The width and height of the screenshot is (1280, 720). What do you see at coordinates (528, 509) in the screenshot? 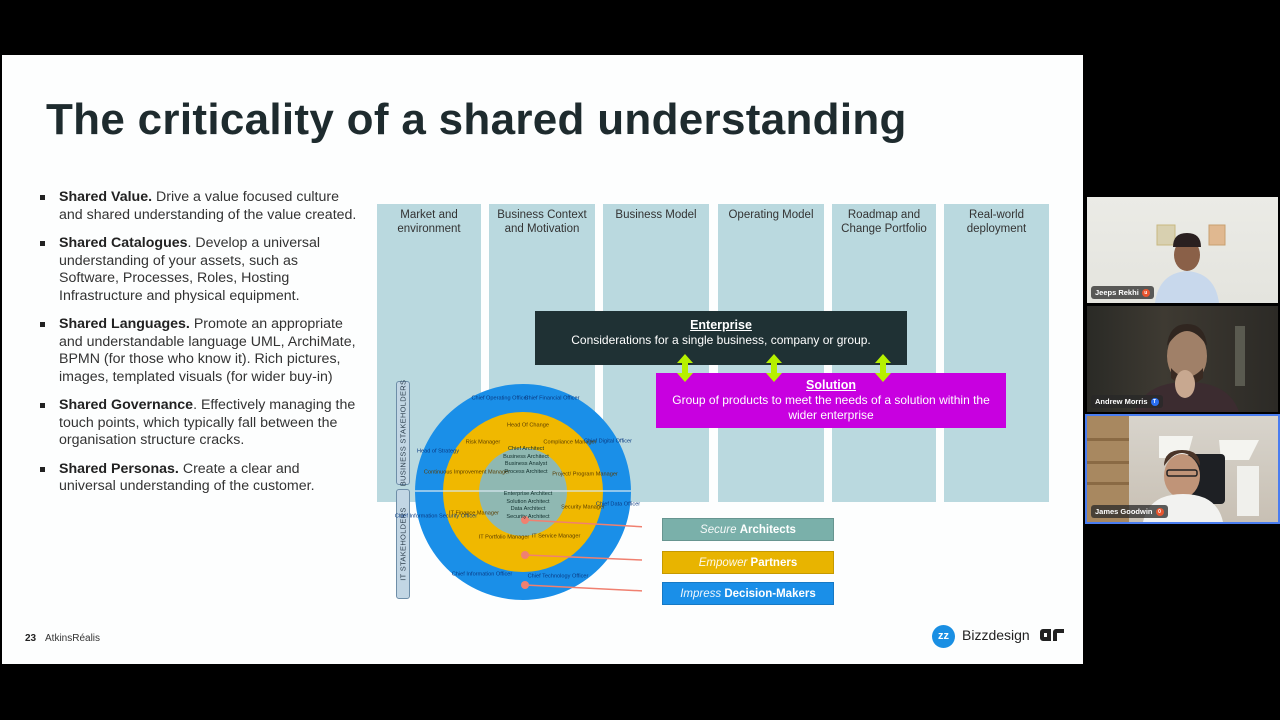
I see `stakeholder-role: Data Architect` at bounding box center [528, 509].